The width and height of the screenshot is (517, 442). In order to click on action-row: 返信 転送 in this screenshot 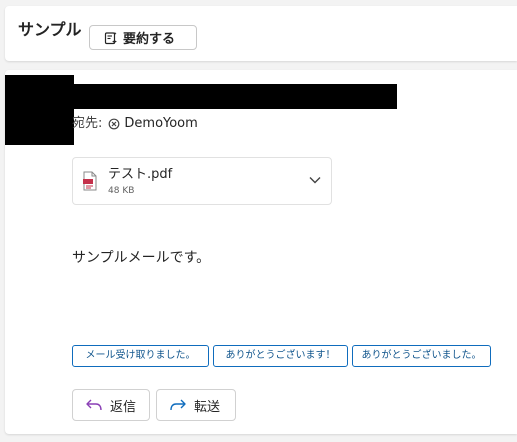, I will do `click(157, 405)`.